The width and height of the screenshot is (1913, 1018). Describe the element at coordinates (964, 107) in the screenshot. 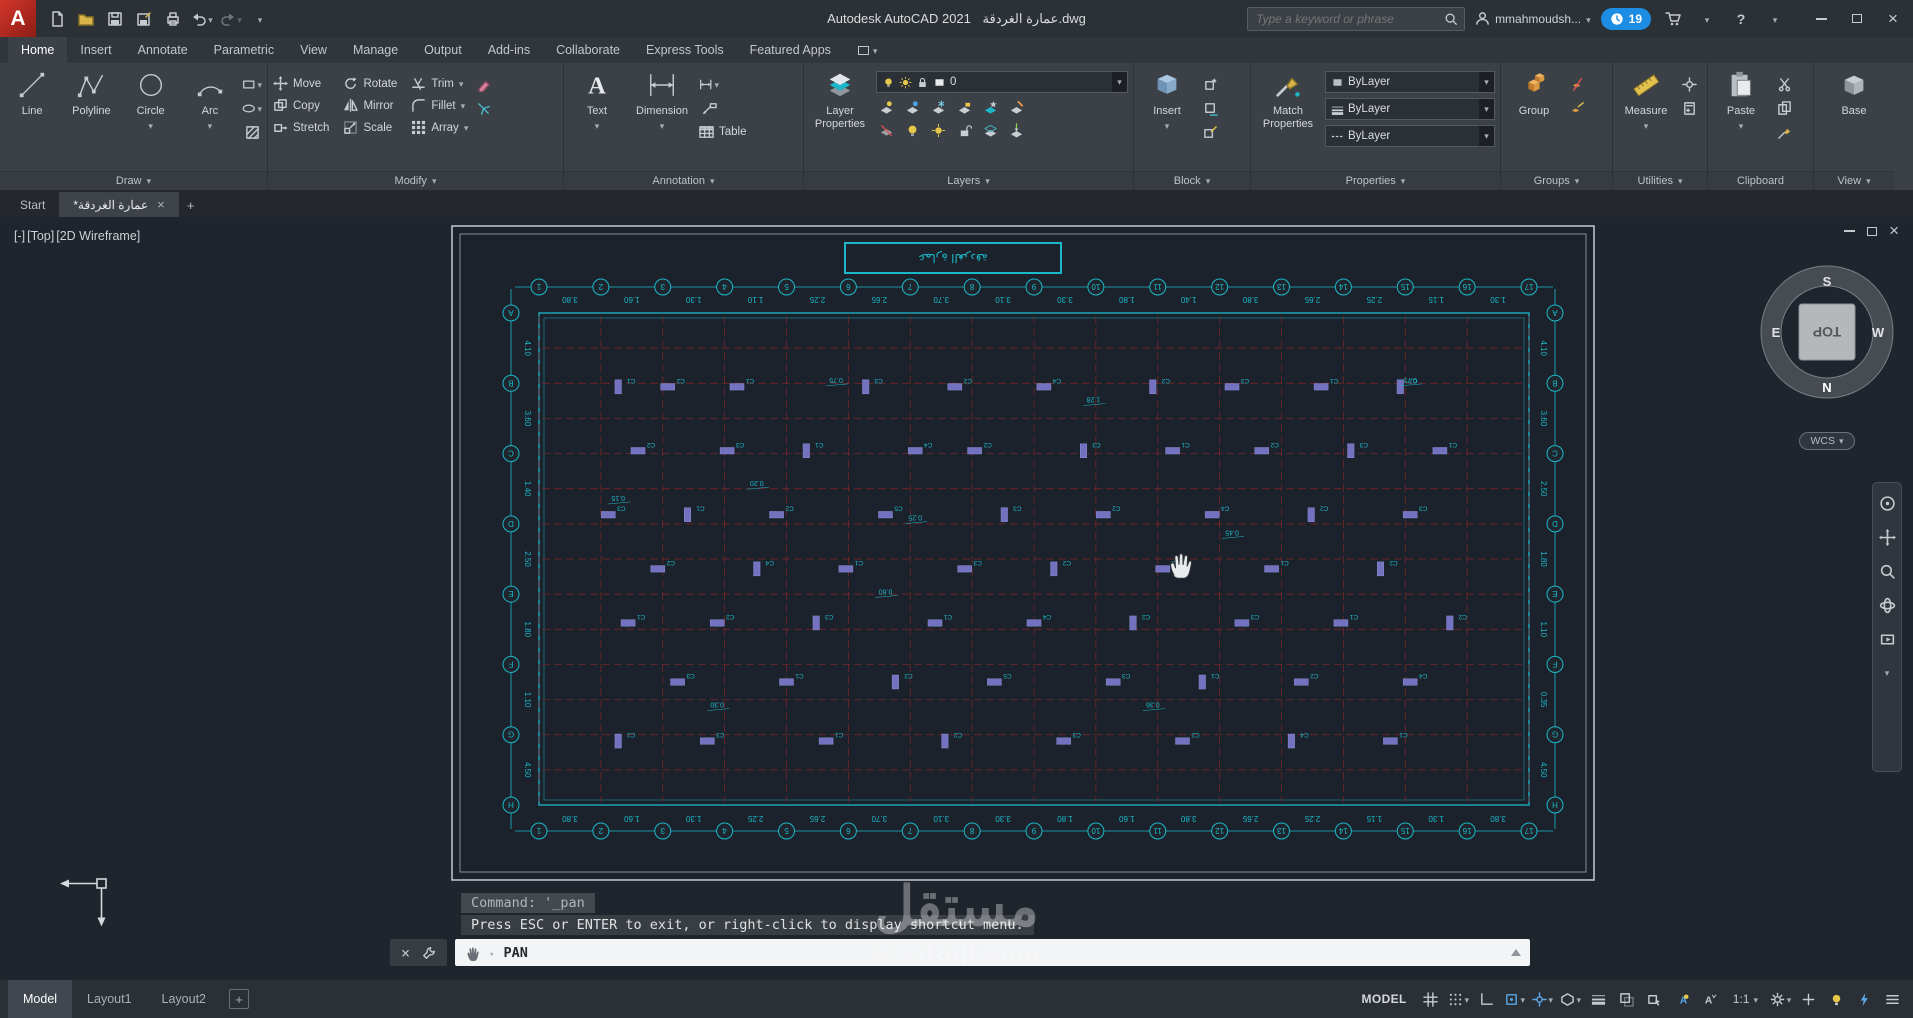

I see `layer-lock-tool-icon` at that location.